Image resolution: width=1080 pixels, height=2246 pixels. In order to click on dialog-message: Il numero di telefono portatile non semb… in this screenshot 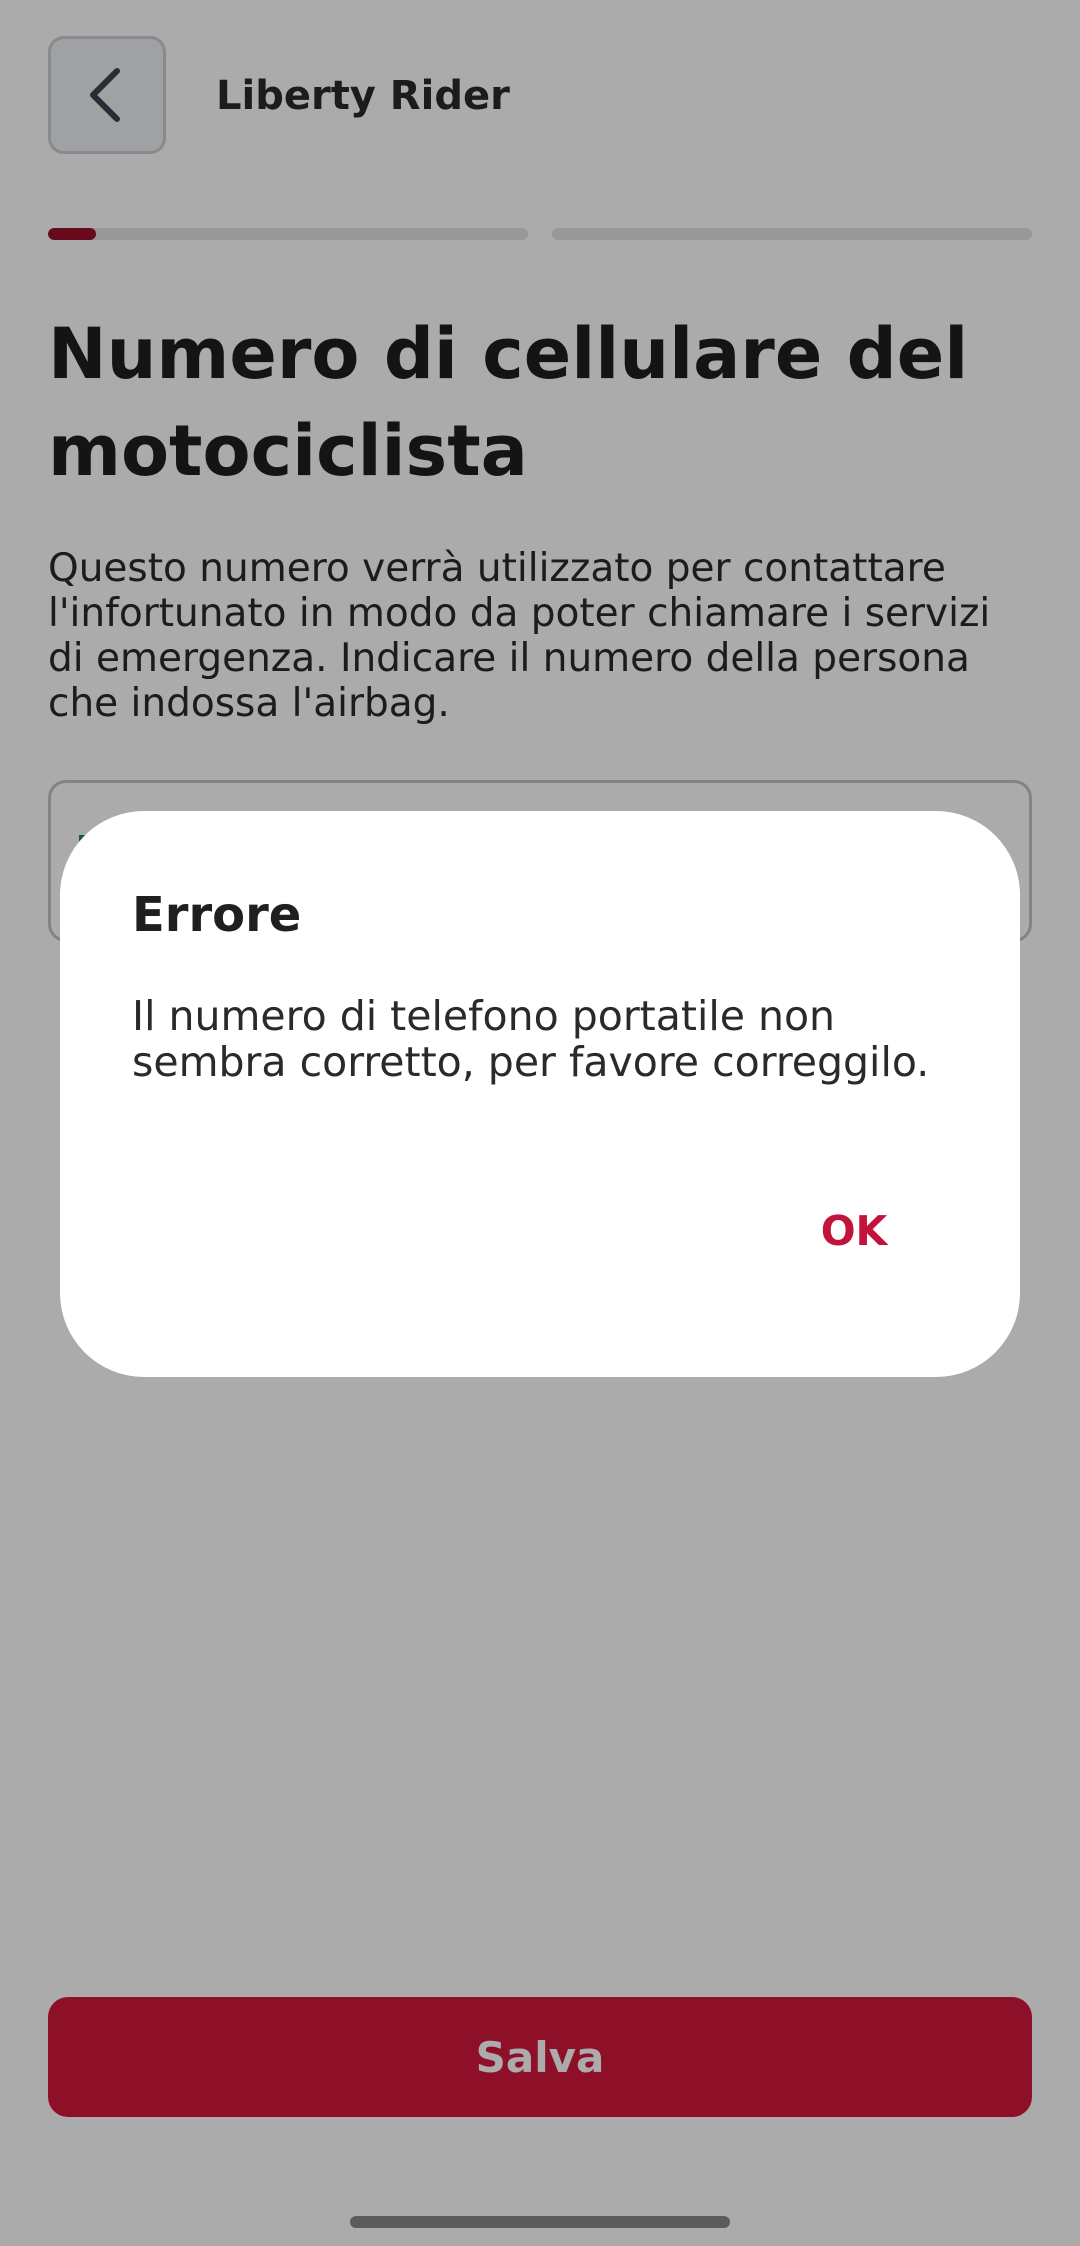, I will do `click(531, 1039)`.